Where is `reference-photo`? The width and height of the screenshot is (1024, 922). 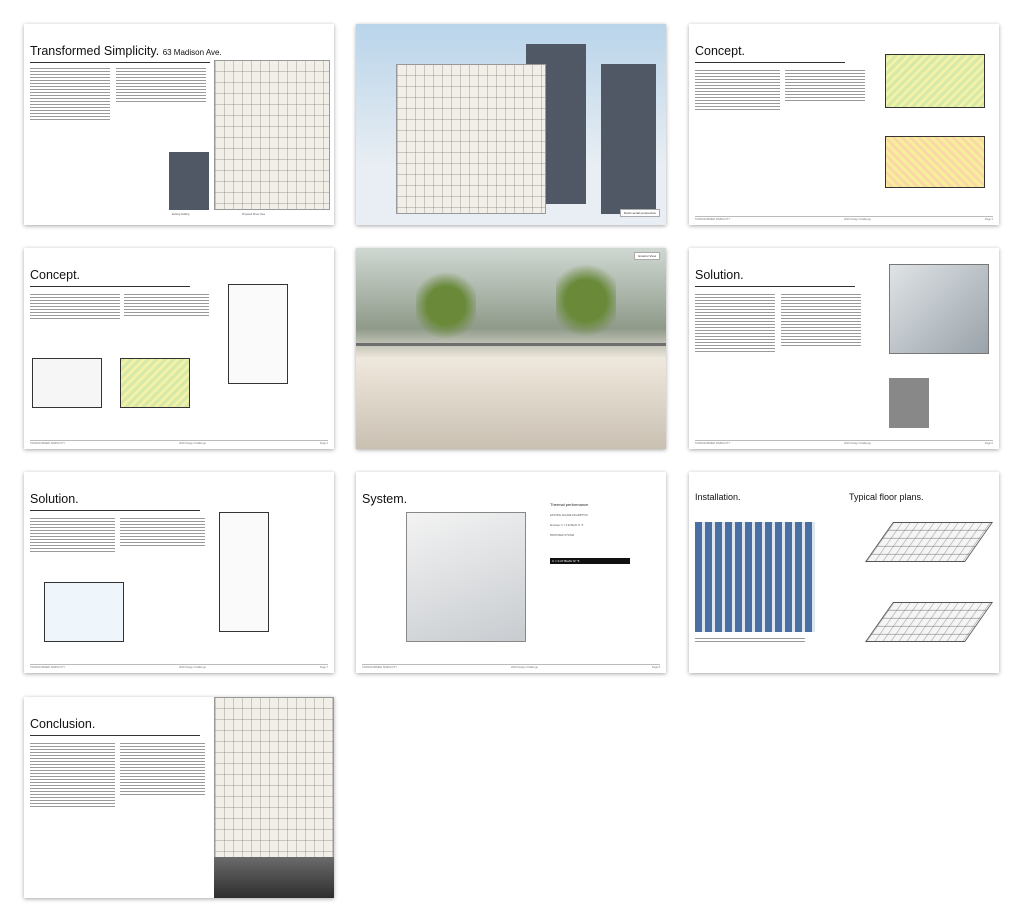
reference-photo is located at coordinates (909, 403).